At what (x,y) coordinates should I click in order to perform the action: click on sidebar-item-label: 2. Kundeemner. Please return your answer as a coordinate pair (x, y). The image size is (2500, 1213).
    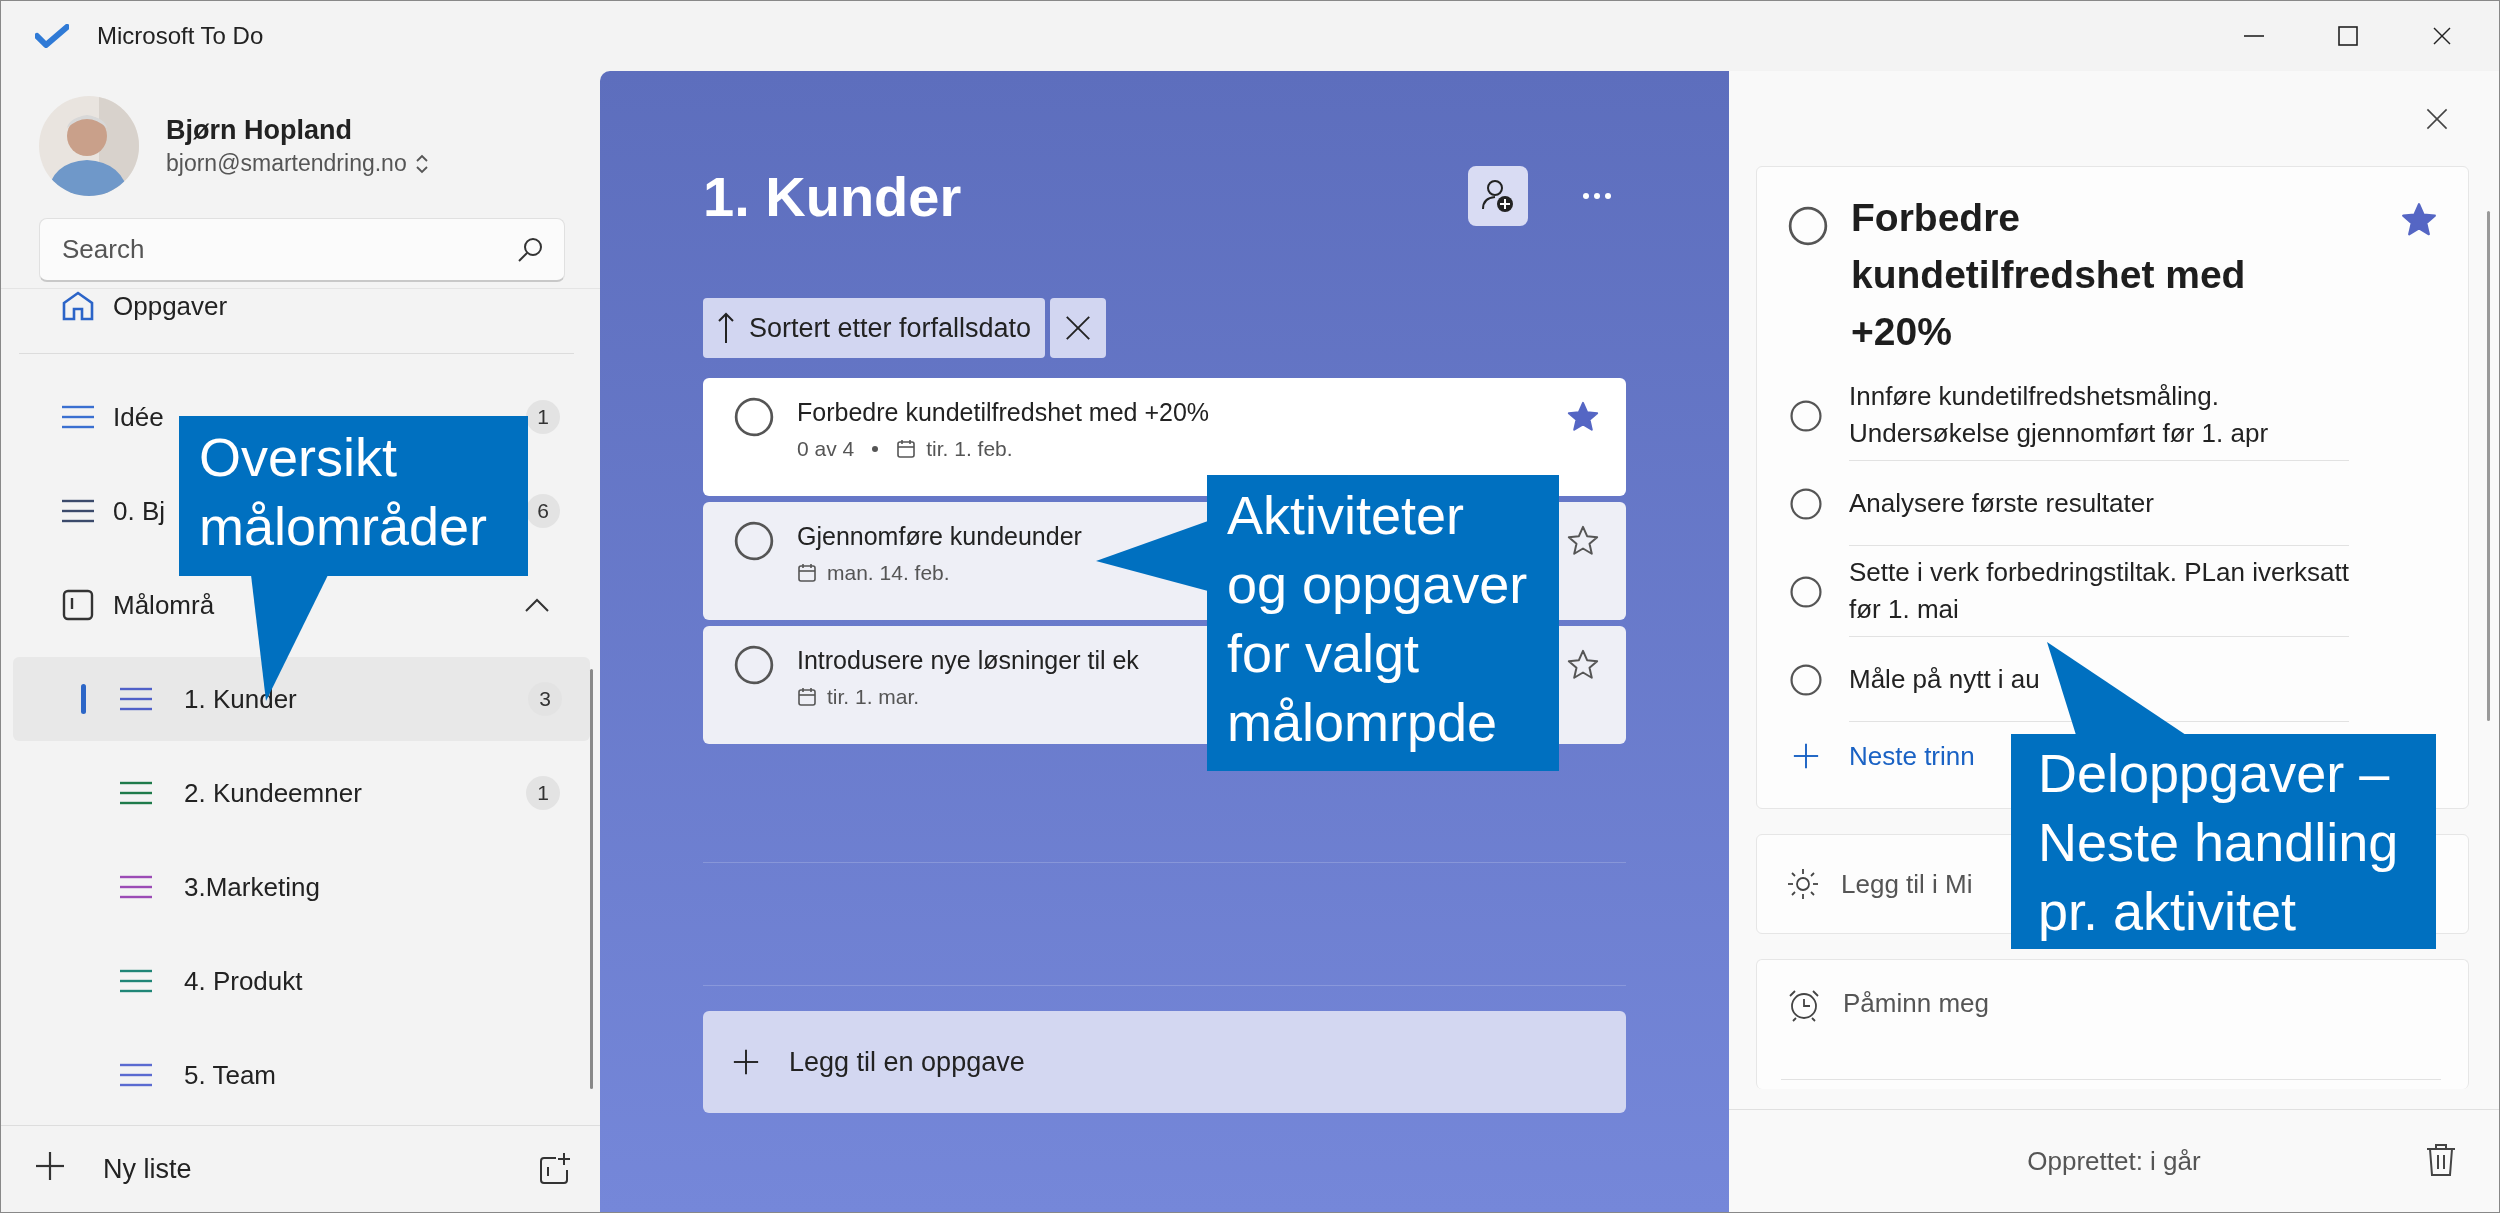
    Looking at the image, I should click on (273, 793).